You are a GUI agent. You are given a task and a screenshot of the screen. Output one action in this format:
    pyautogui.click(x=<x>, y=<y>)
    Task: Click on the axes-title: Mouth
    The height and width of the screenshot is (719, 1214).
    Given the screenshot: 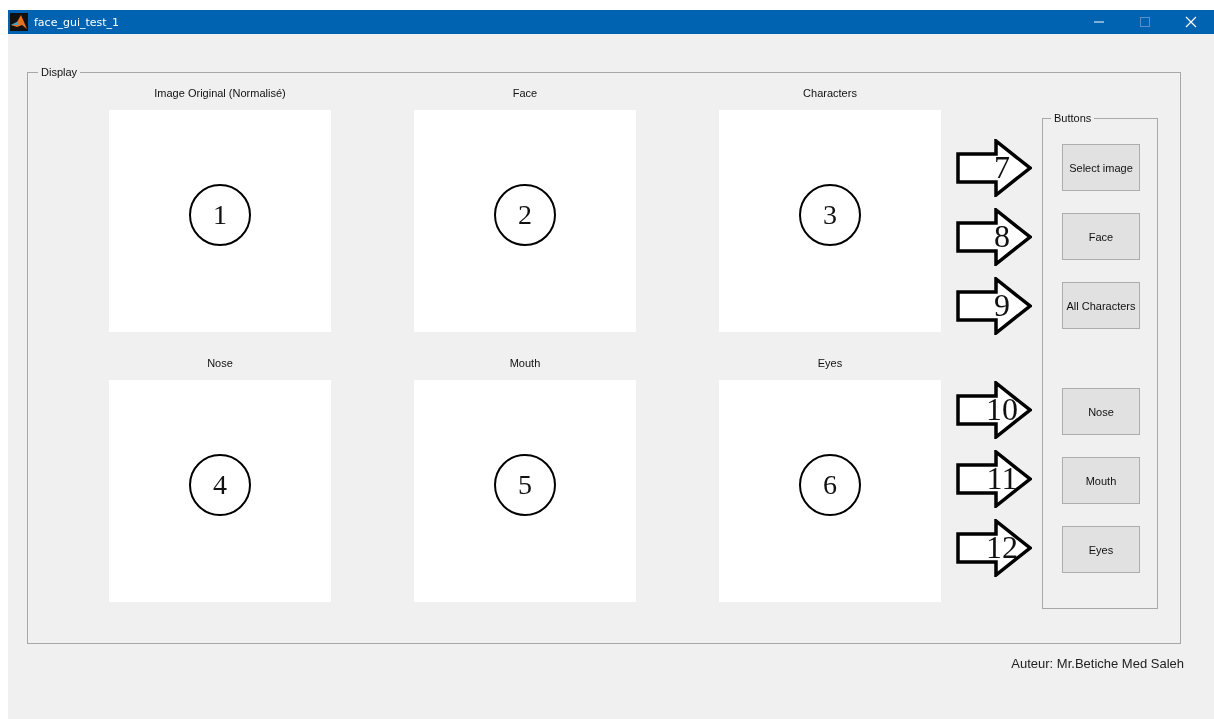 What is the action you would take?
    pyautogui.click(x=525, y=363)
    